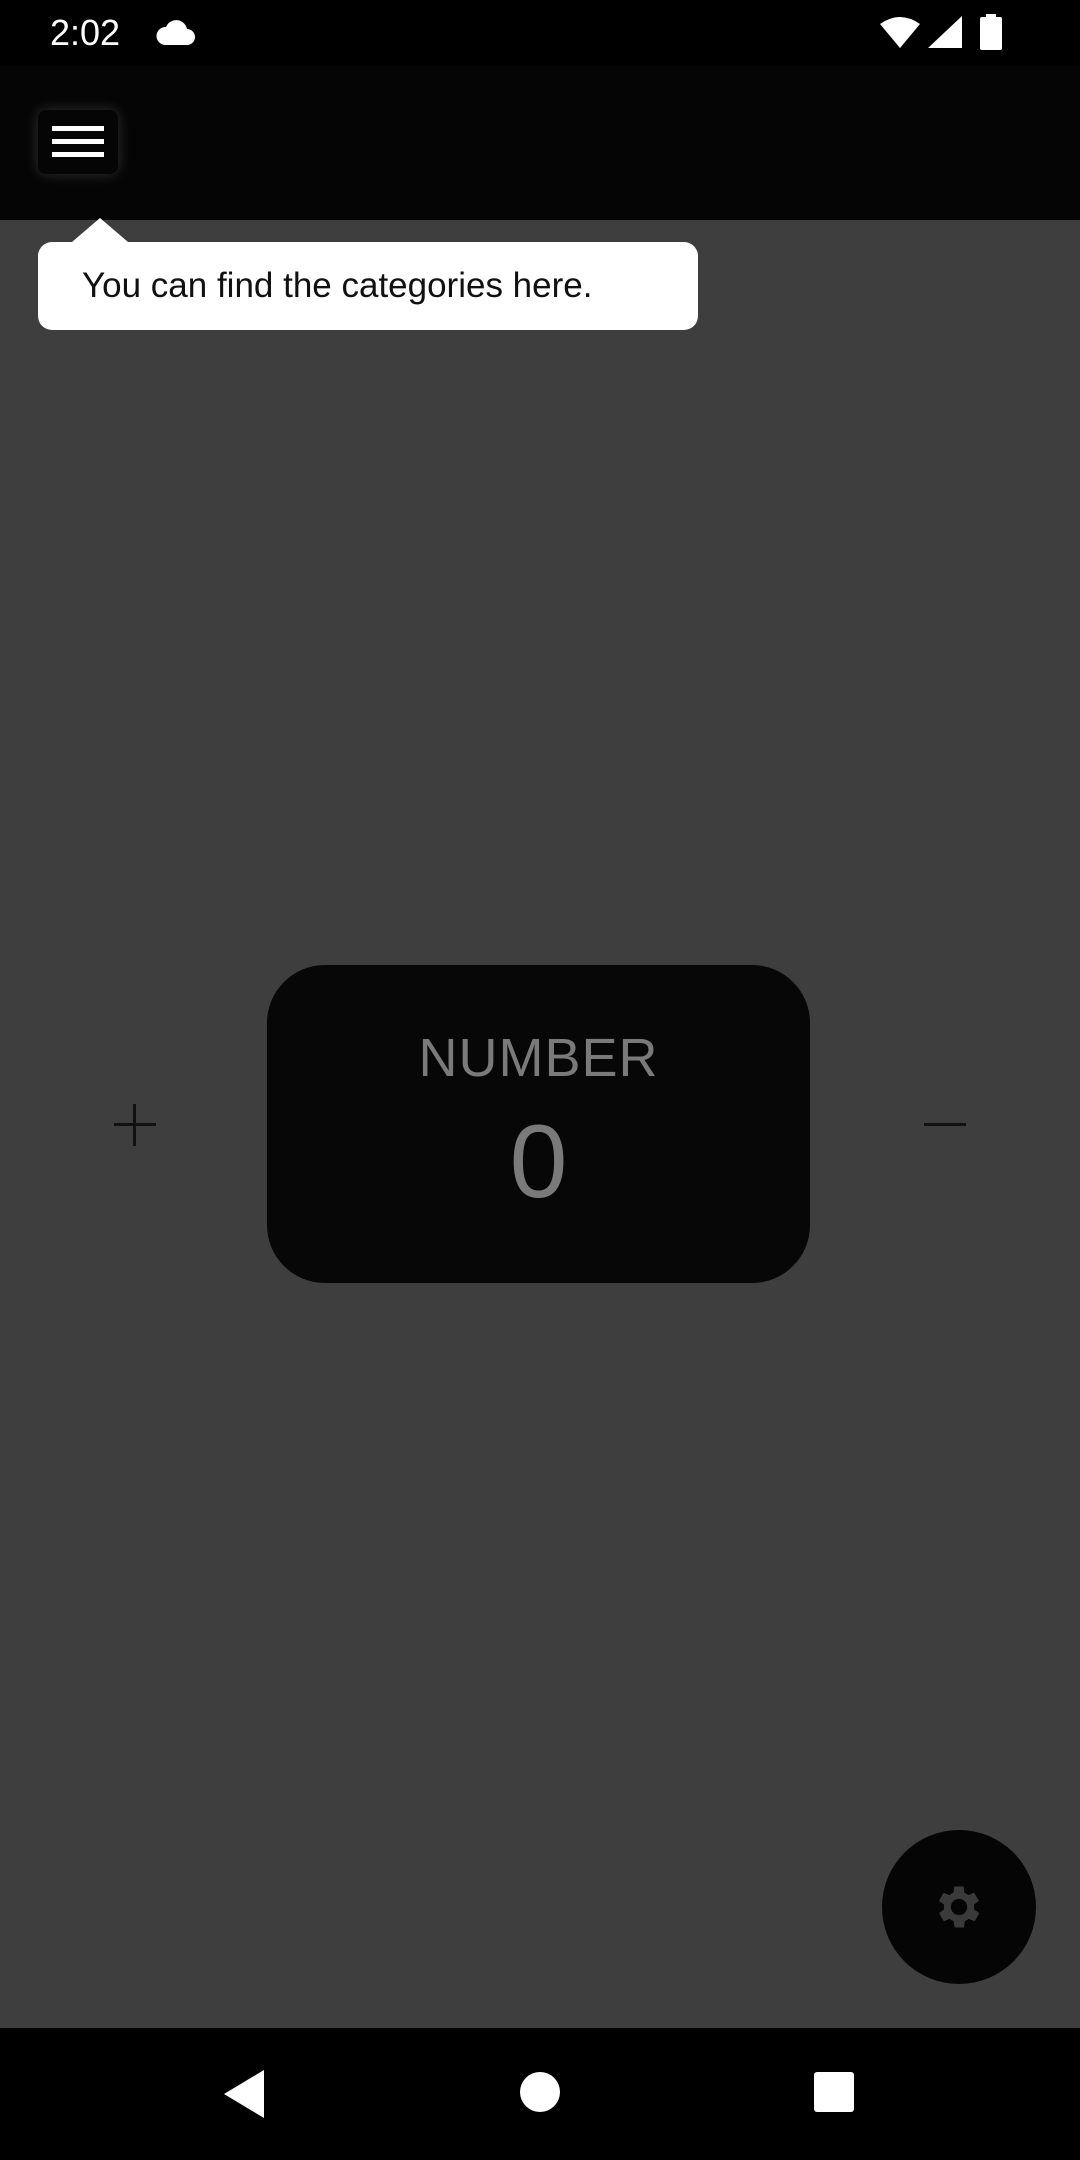  Describe the element at coordinates (100, 230) in the screenshot. I see `tooltip-arrow` at that location.